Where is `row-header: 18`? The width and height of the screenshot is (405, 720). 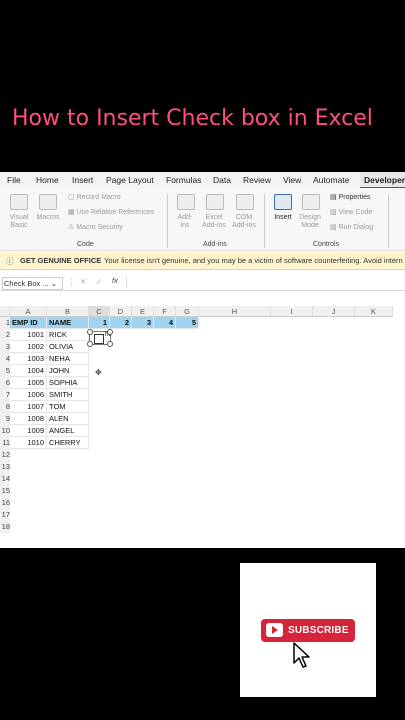 row-header: 18 is located at coordinates (5, 527).